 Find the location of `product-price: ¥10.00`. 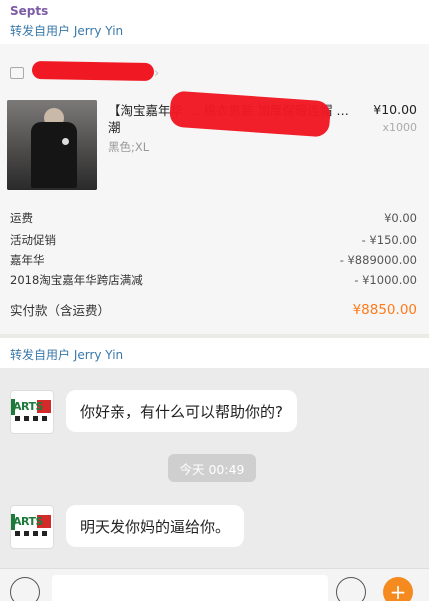

product-price: ¥10.00 is located at coordinates (395, 109).